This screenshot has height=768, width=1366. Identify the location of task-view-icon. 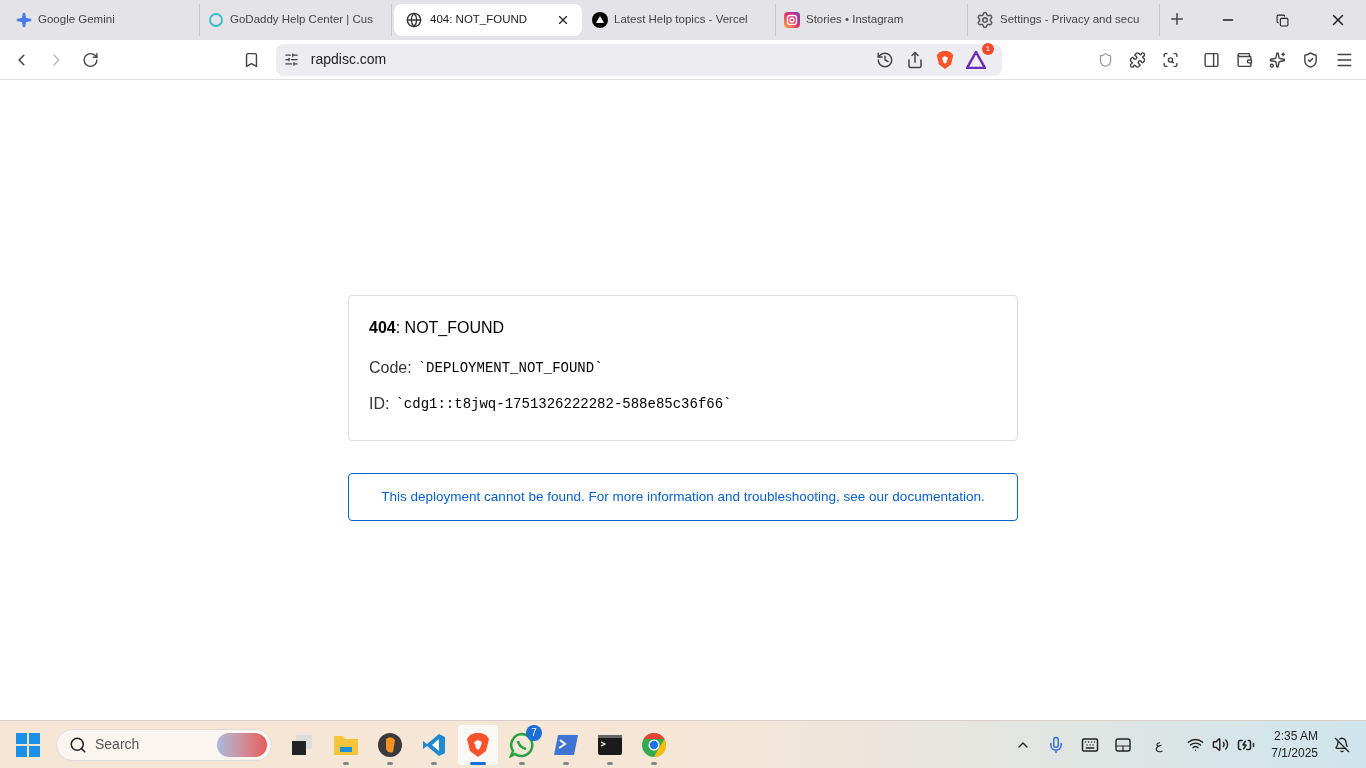
(302, 744).